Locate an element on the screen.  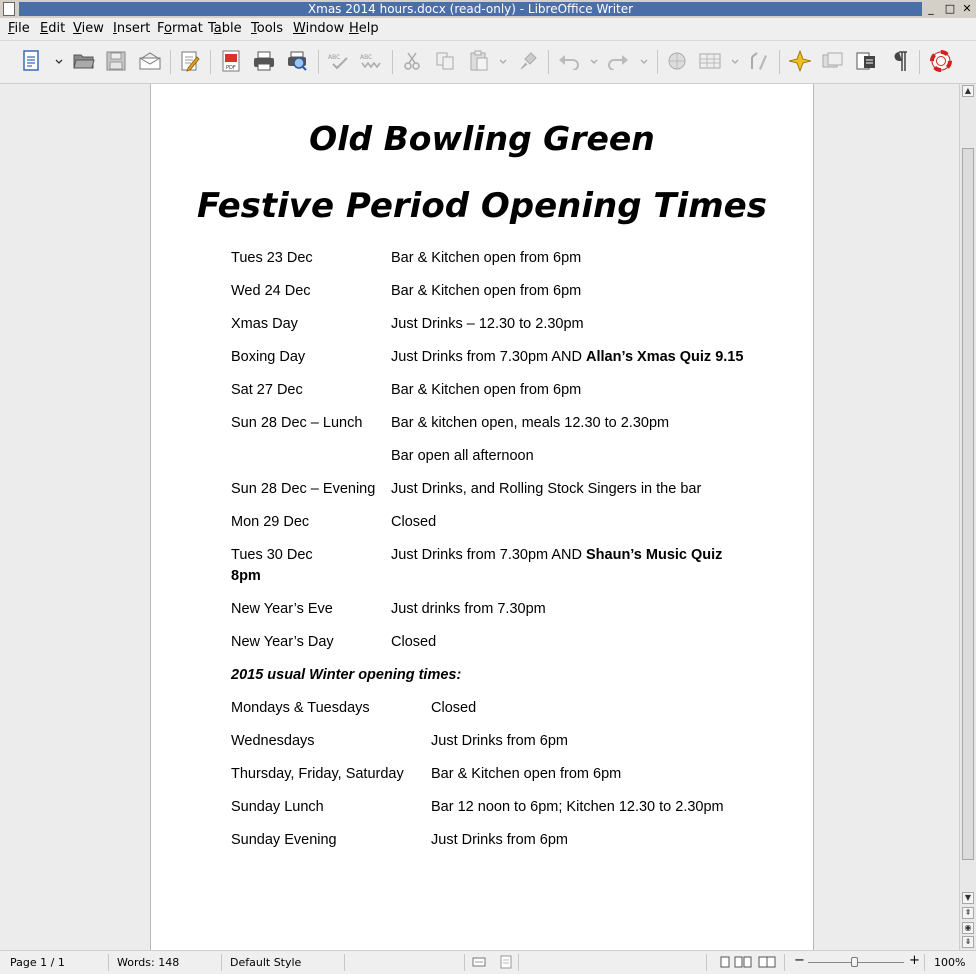
menu-help: Help is located at coordinates (364, 29).